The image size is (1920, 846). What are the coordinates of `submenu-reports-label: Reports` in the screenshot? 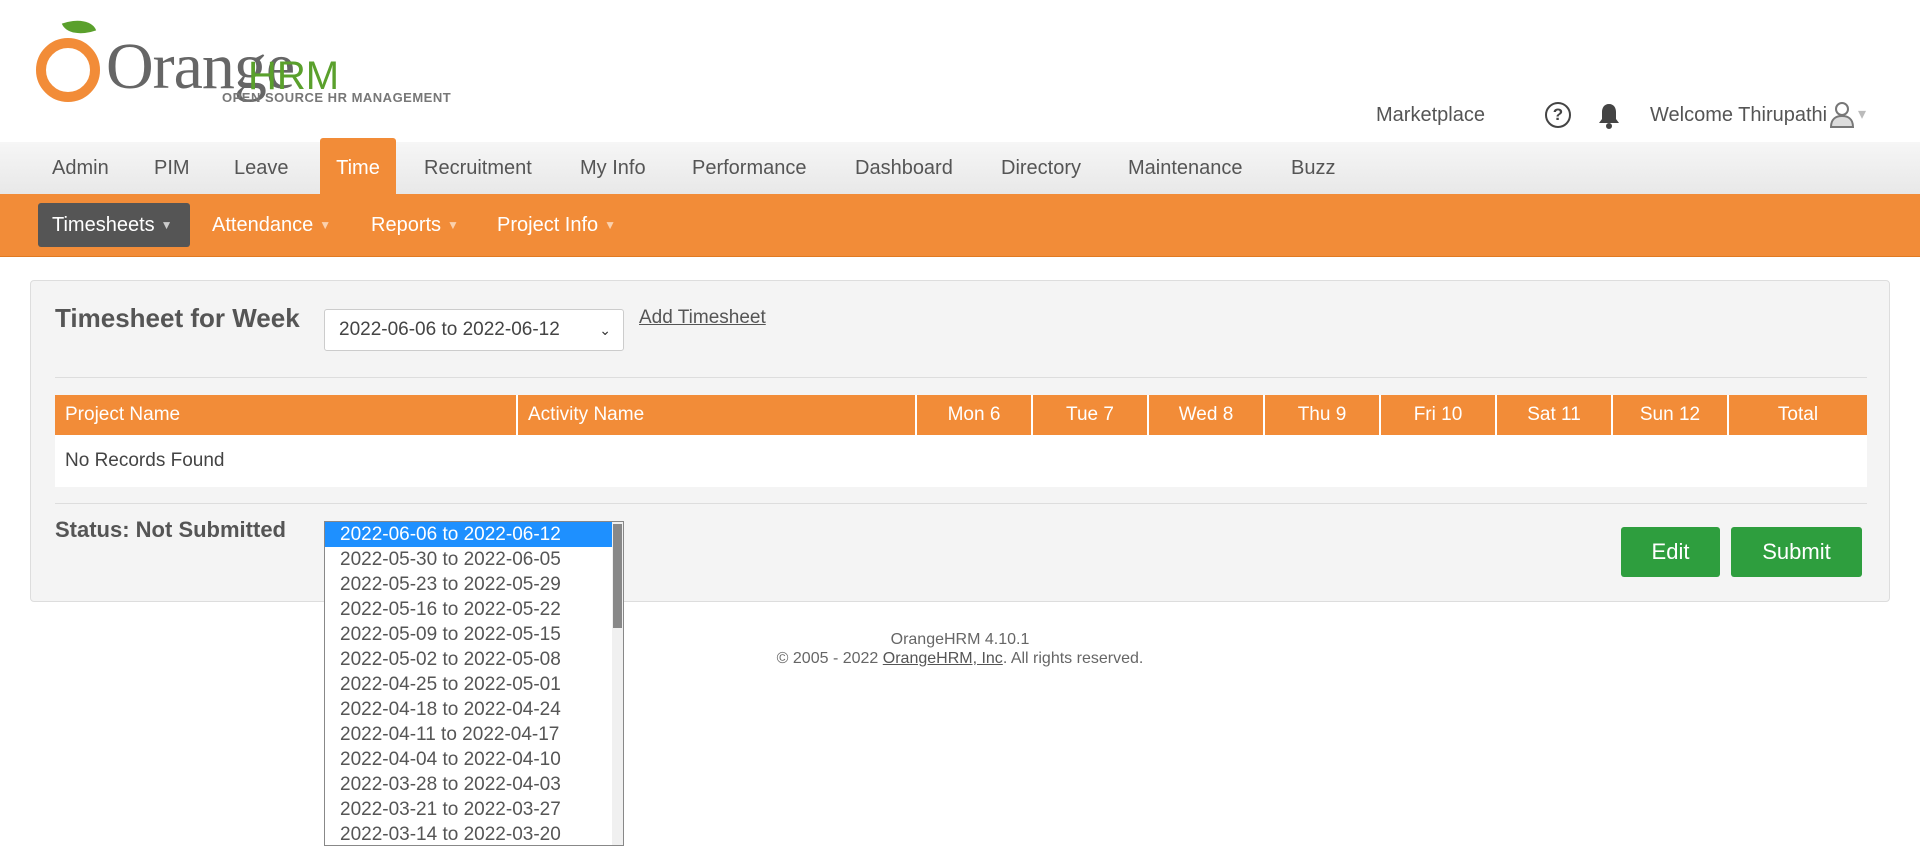 It's located at (406, 225).